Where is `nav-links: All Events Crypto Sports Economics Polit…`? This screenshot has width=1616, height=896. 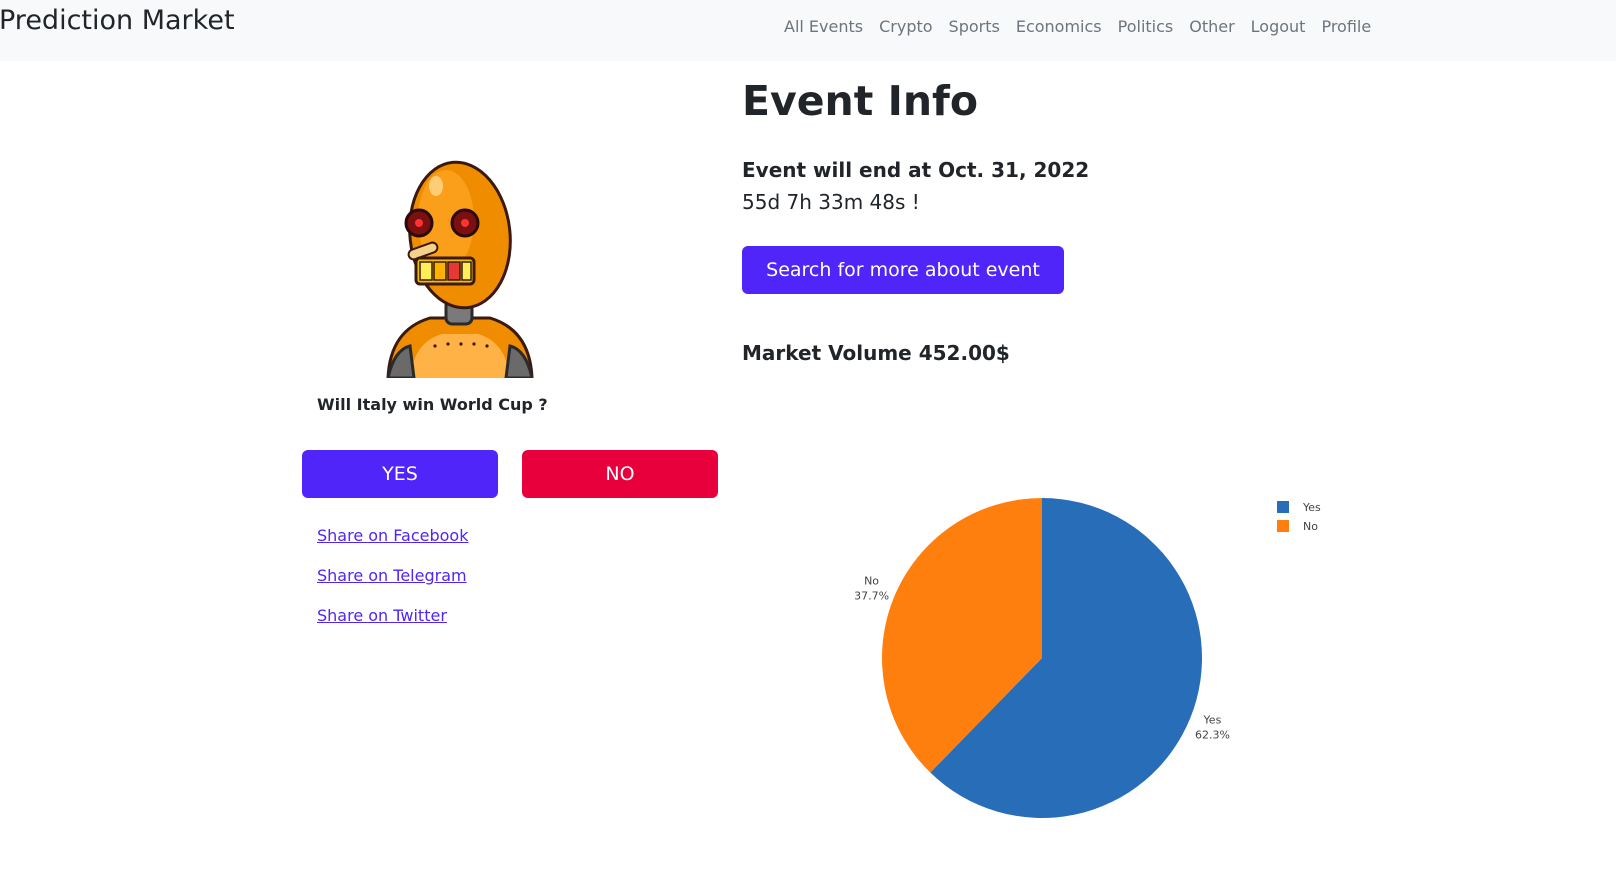
nav-links: All Events Crypto Sports Economics Polit… is located at coordinates (1085, 26).